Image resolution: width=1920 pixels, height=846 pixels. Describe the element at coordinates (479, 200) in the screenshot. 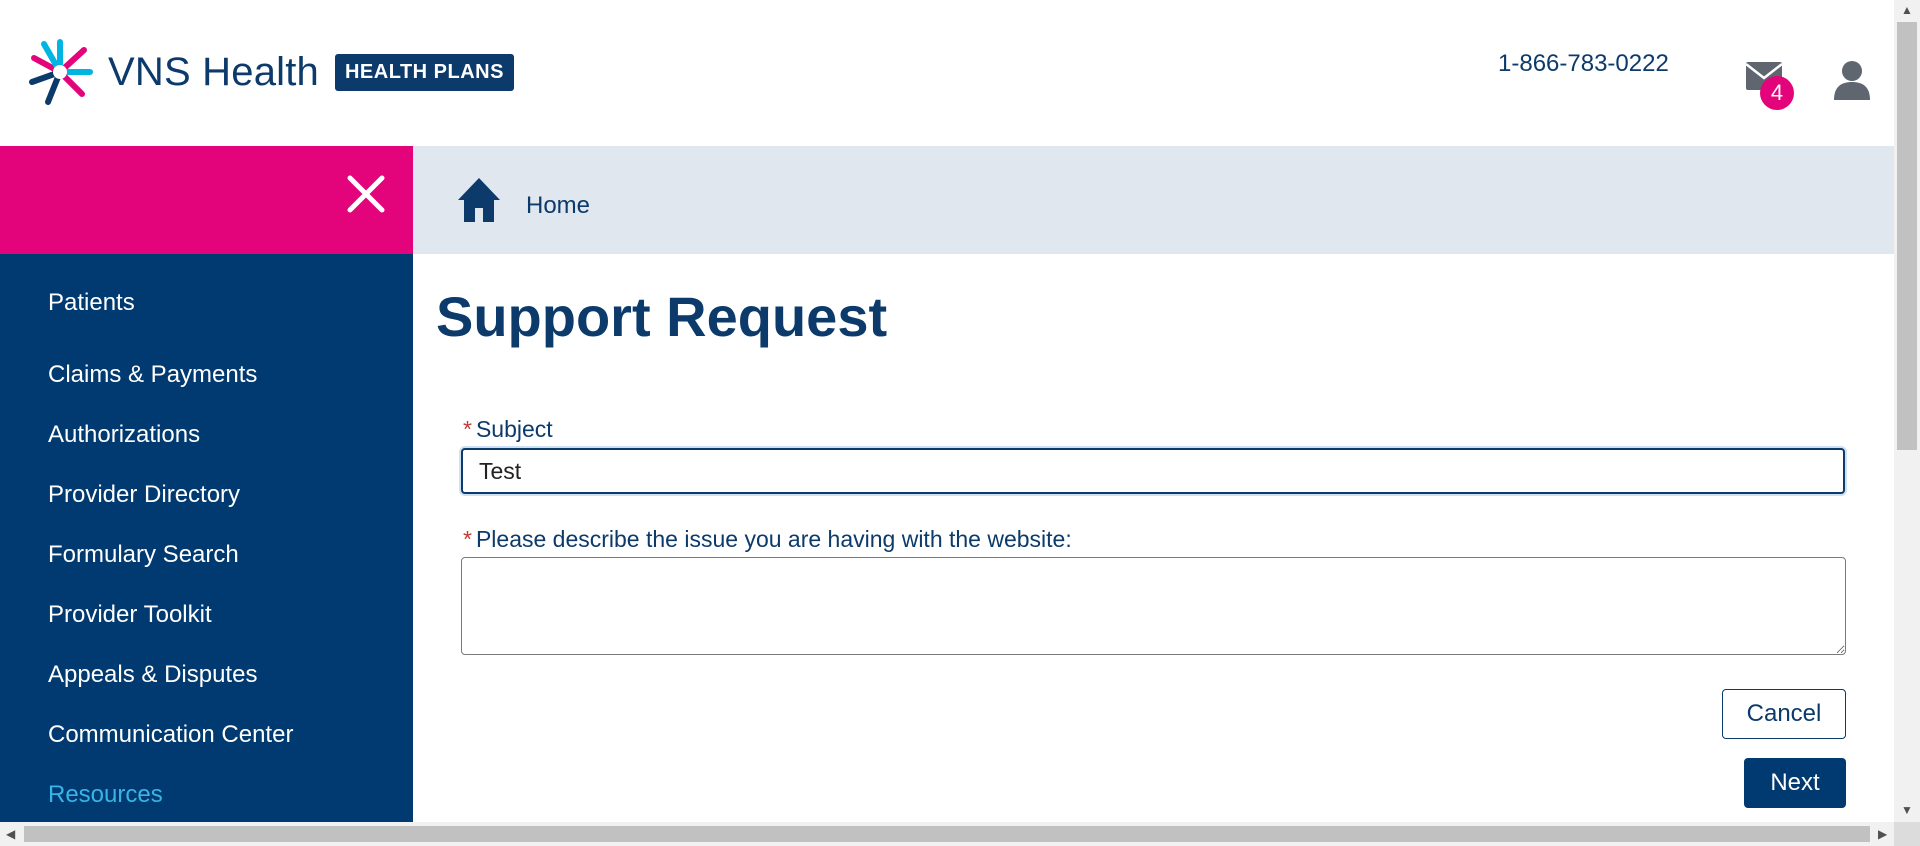

I see `home-icon` at that location.